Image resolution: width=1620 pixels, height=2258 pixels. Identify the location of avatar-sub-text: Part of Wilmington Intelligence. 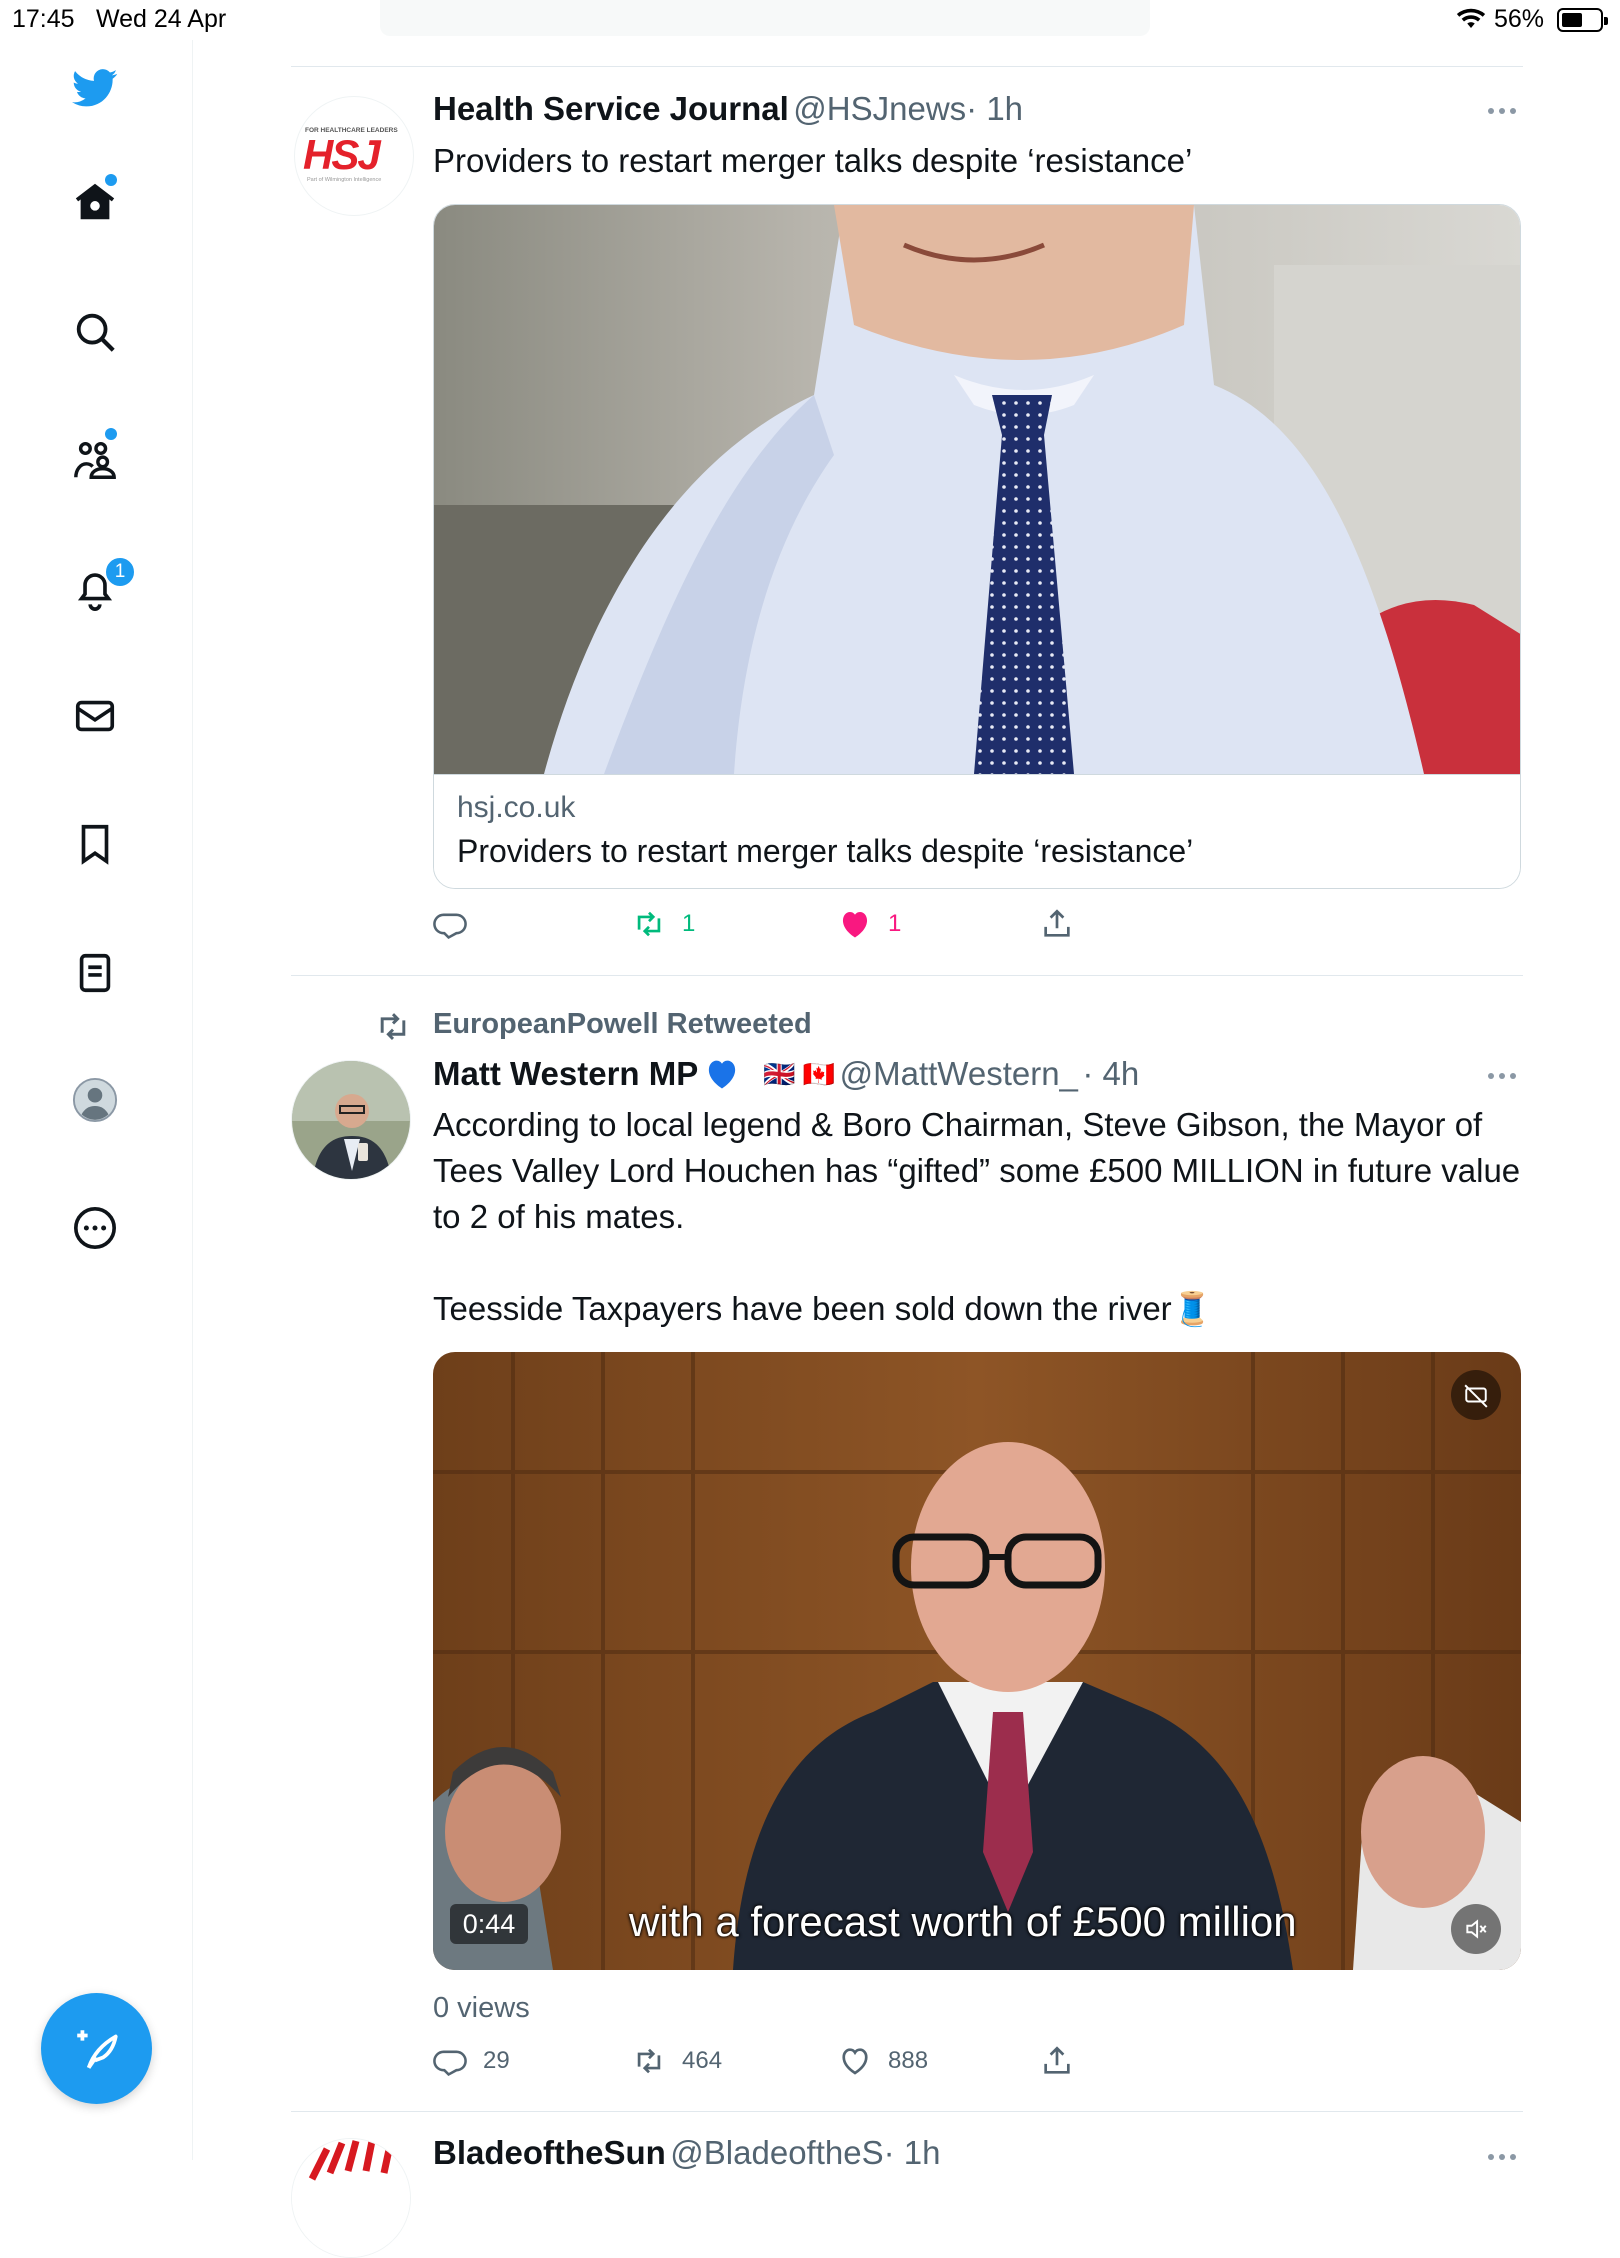
(344, 180).